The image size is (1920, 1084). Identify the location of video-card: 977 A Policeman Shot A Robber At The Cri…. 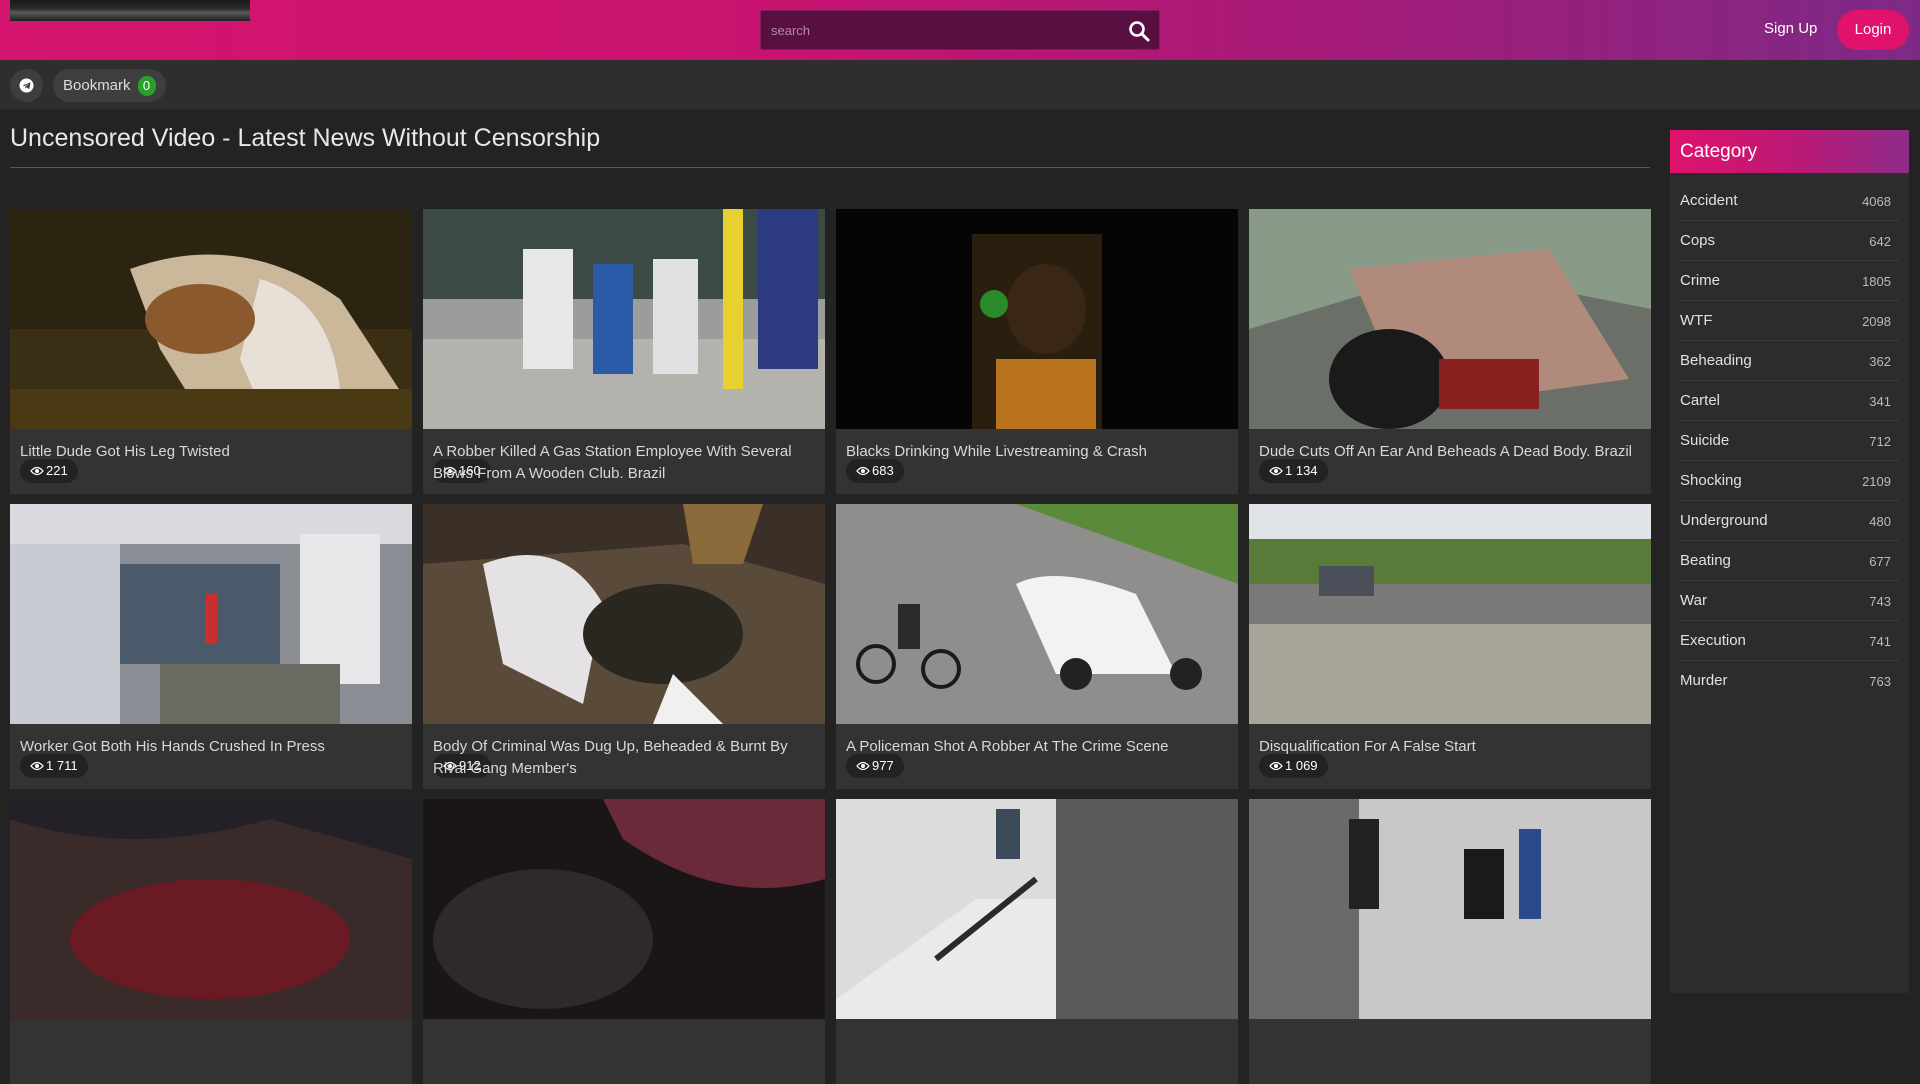
(1037, 646).